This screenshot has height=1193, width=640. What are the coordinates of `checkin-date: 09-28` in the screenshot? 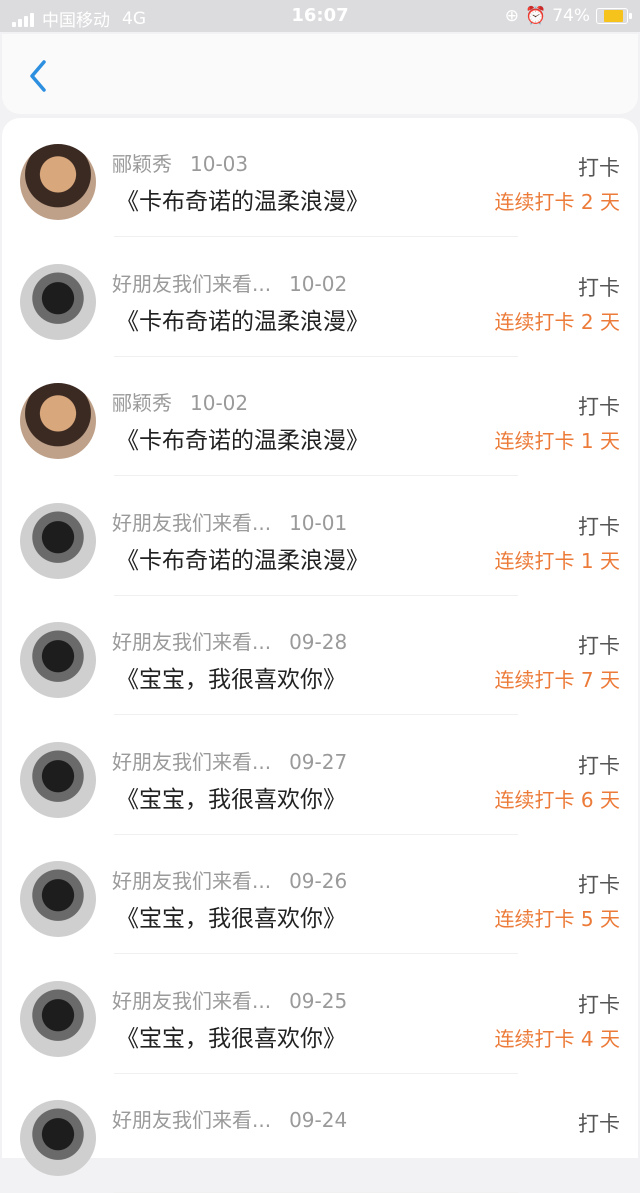 It's located at (318, 642).